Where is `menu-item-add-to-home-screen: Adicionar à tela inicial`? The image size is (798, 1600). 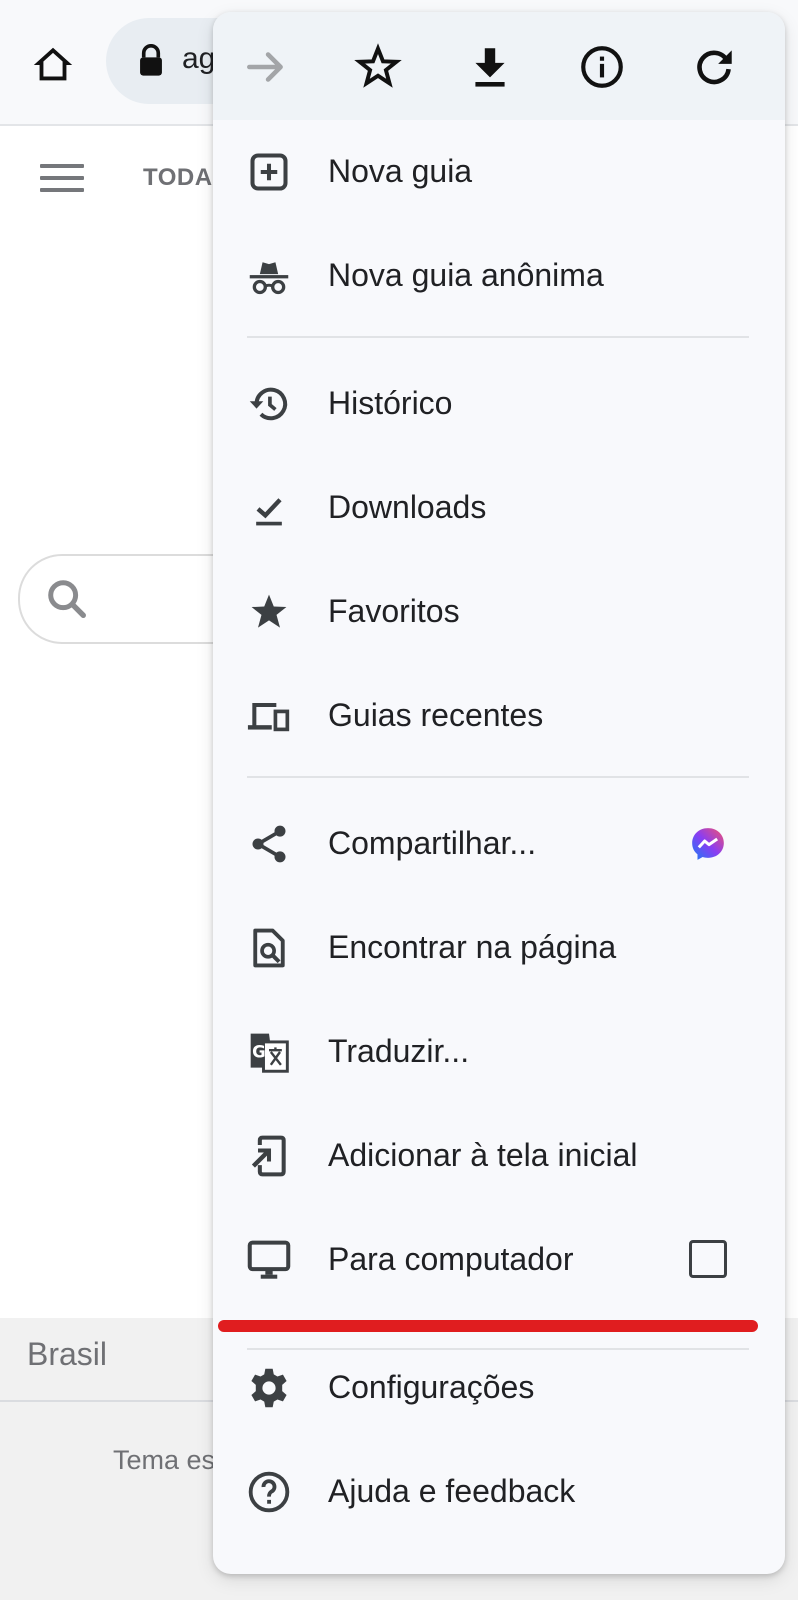 menu-item-add-to-home-screen: Adicionar à tela inicial is located at coordinates (499, 1156).